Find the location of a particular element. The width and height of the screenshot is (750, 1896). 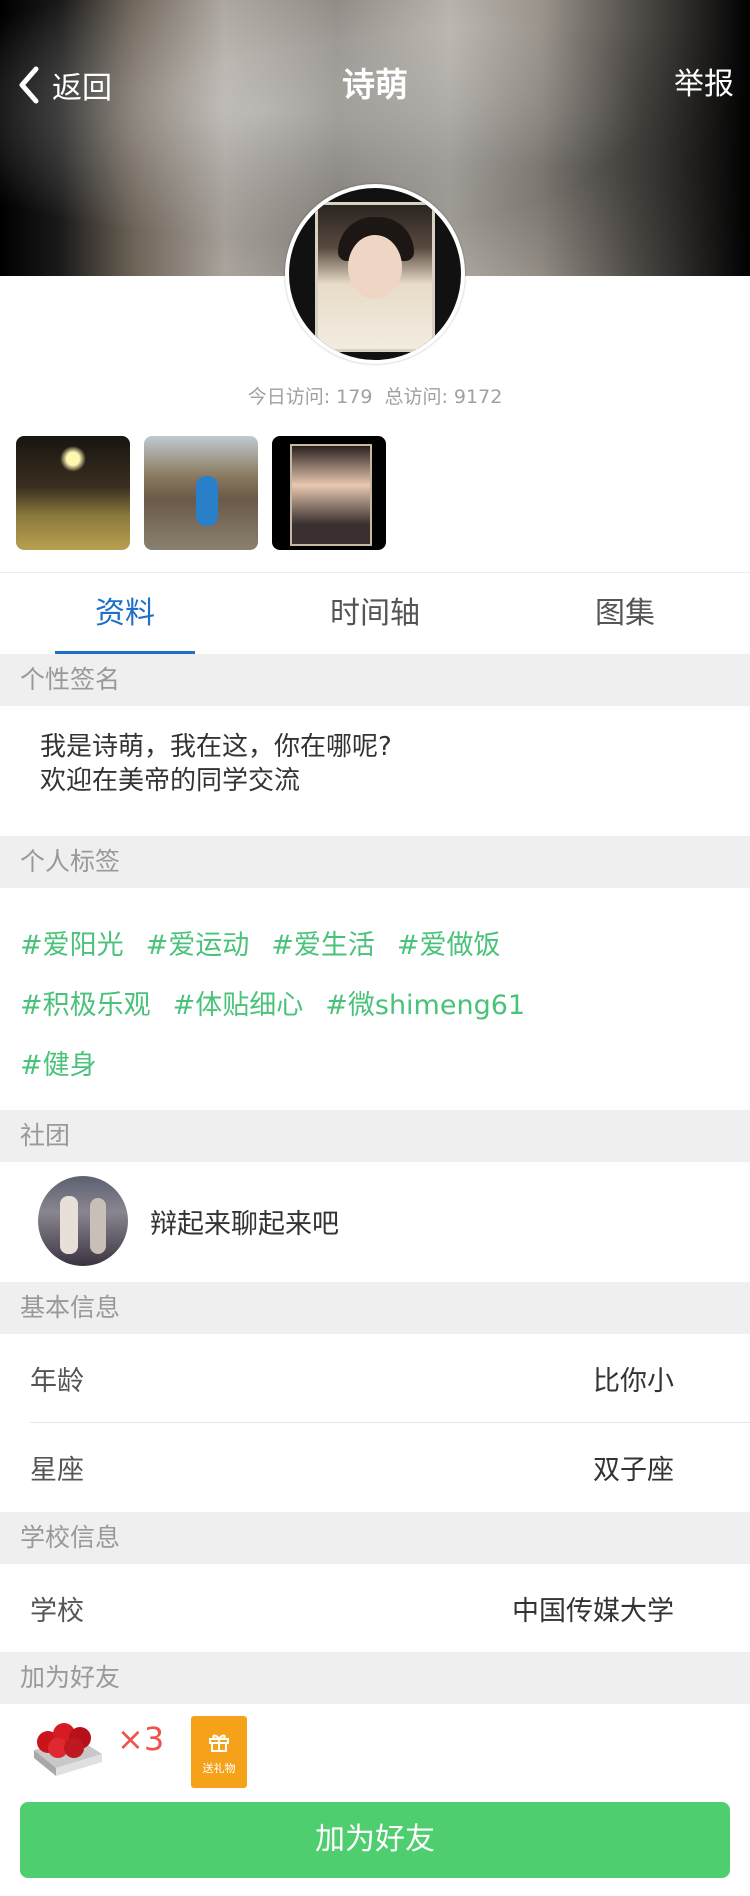

club-item: 辩起来聊起来吧 is located at coordinates (375, 1221).